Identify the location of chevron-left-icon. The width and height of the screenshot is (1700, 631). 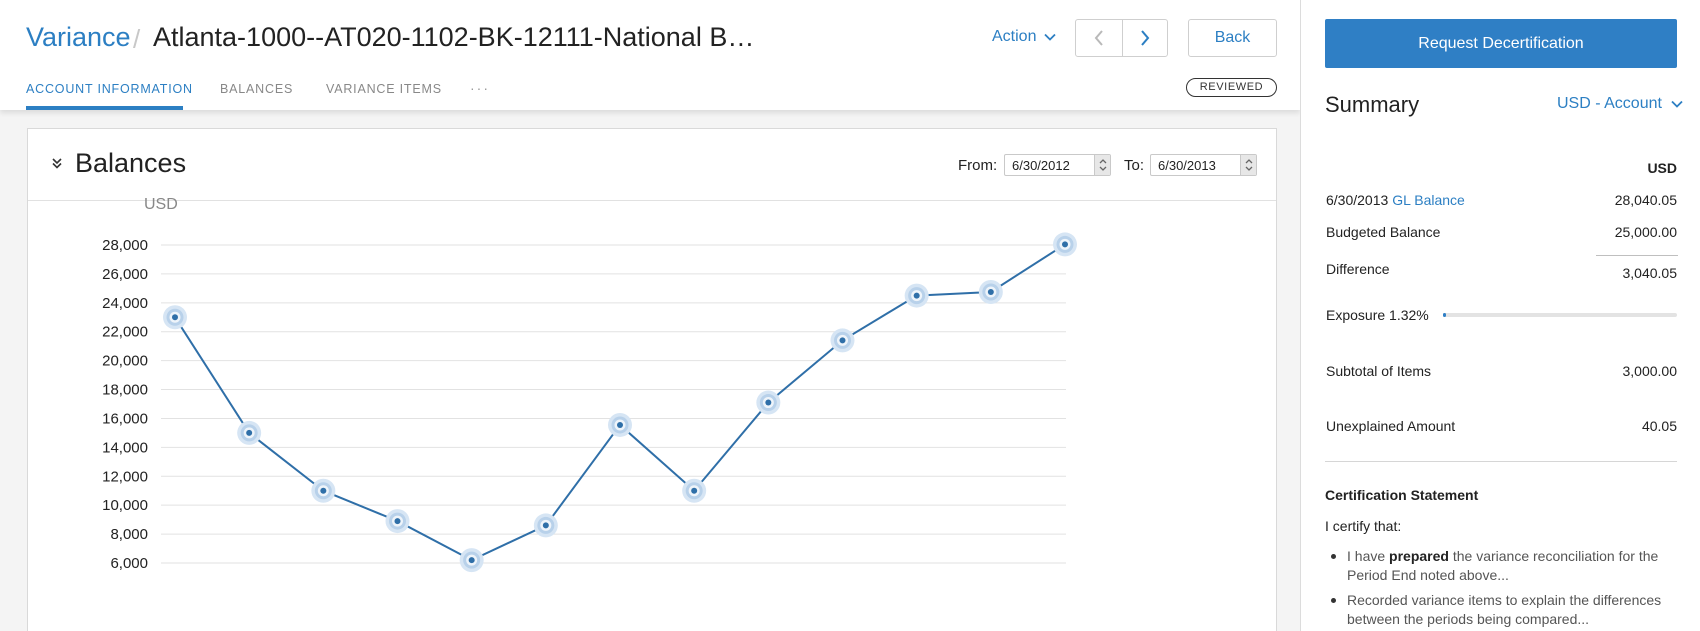
(1098, 38).